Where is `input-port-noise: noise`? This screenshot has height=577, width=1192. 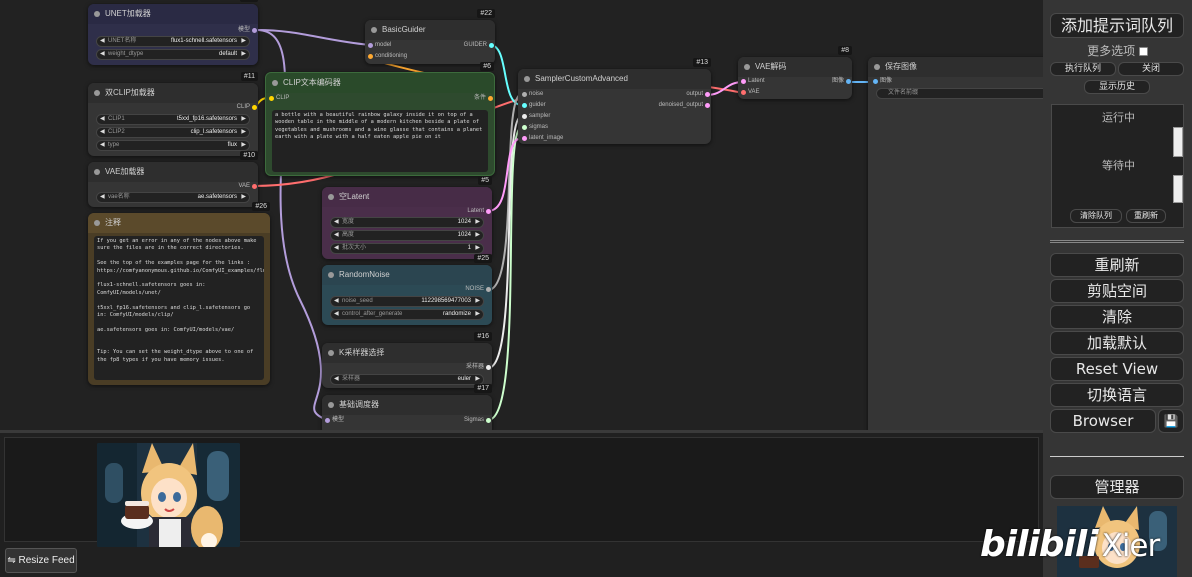 input-port-noise: noise is located at coordinates (532, 94).